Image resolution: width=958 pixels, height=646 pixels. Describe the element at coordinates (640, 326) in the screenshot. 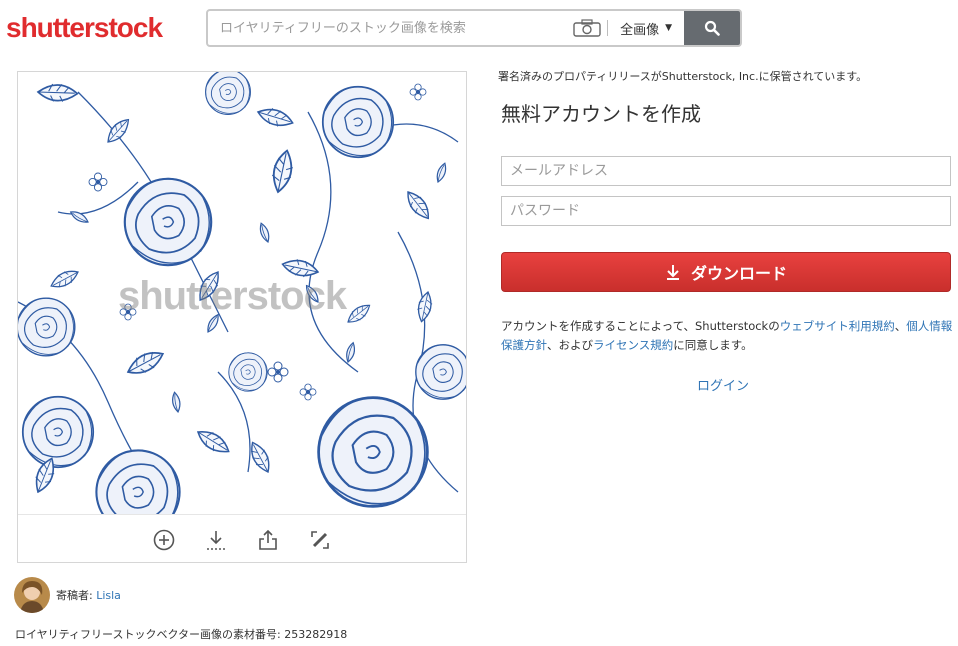

I see `terms-part1: アカウントを作成することによって、Shutterstockの` at that location.